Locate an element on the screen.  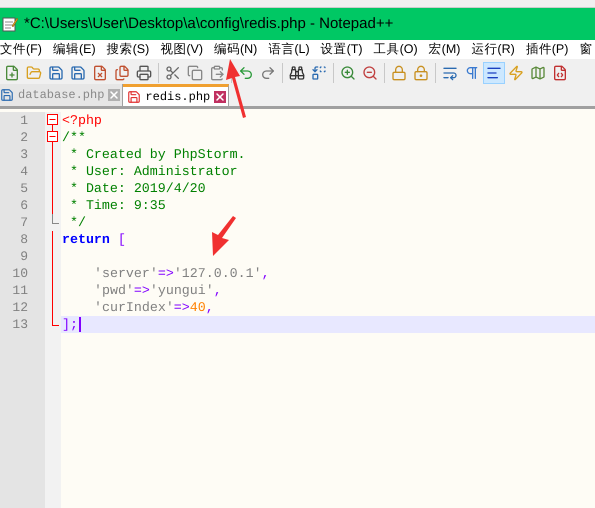
code-line: */ is located at coordinates (77, 222).